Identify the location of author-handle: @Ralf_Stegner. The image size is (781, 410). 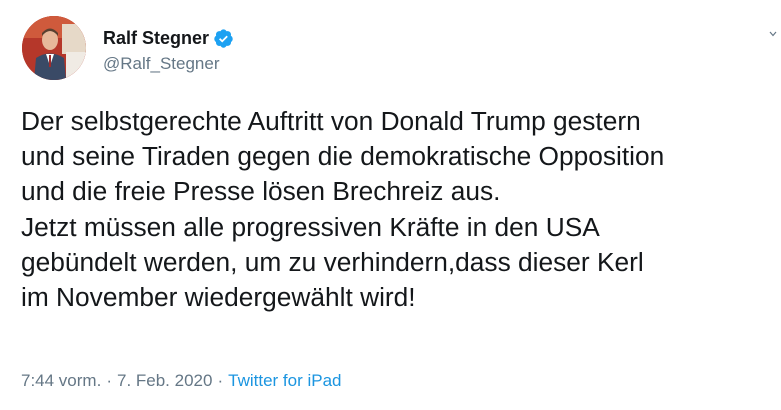
(161, 64).